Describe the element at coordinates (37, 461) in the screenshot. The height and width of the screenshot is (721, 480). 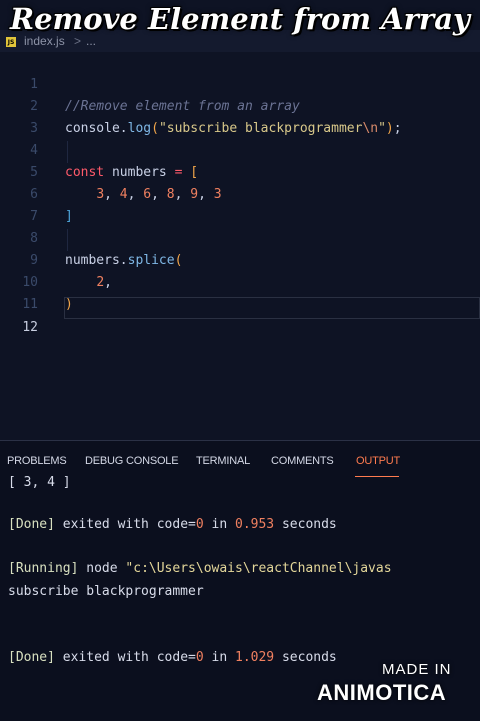
I see `tab-problems: PROBLEMS` at that location.